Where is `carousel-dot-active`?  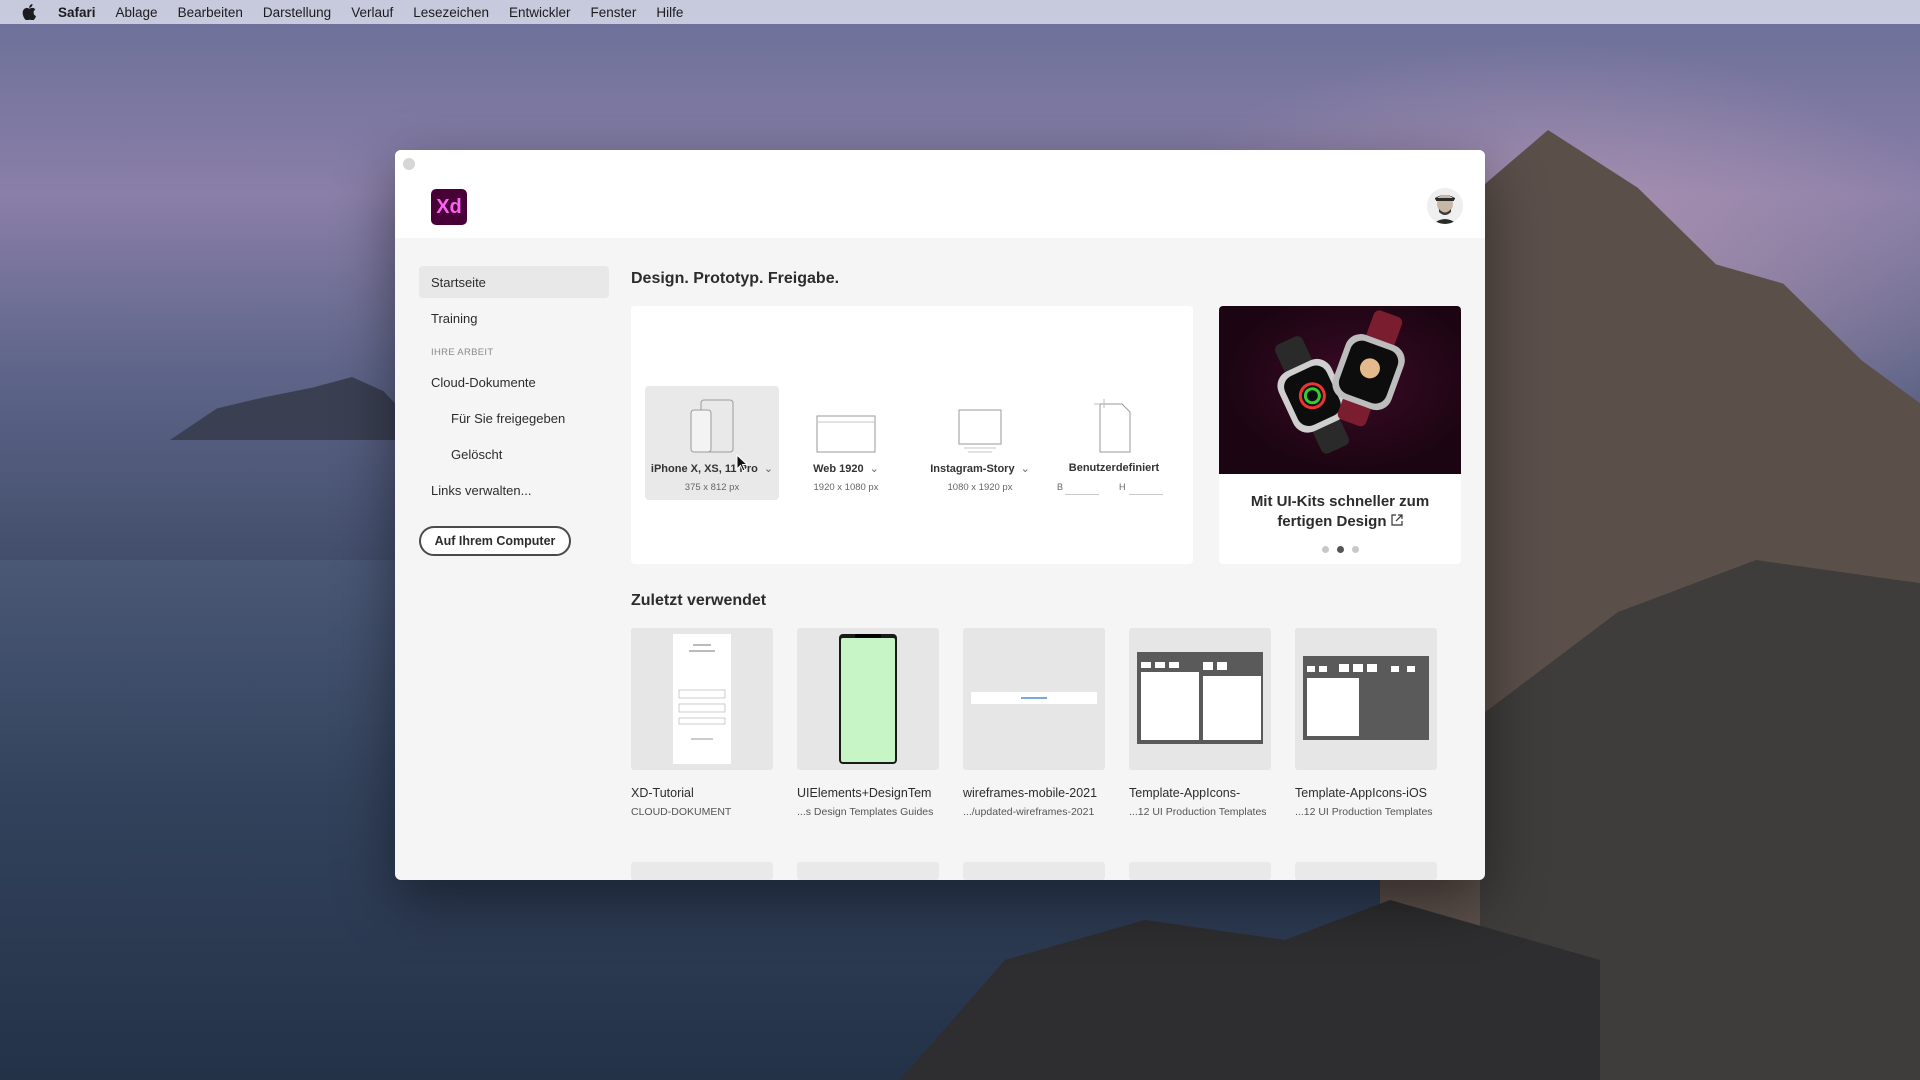
carousel-dot-active is located at coordinates (1340, 549).